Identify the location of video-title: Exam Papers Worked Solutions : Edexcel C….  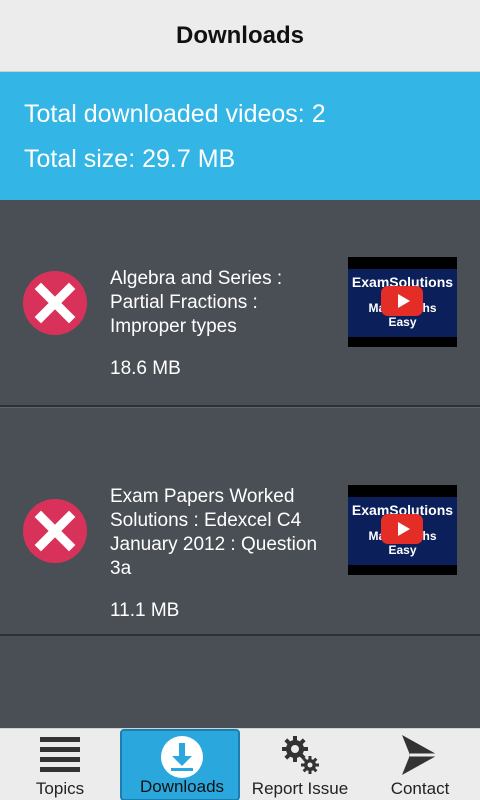
(214, 532).